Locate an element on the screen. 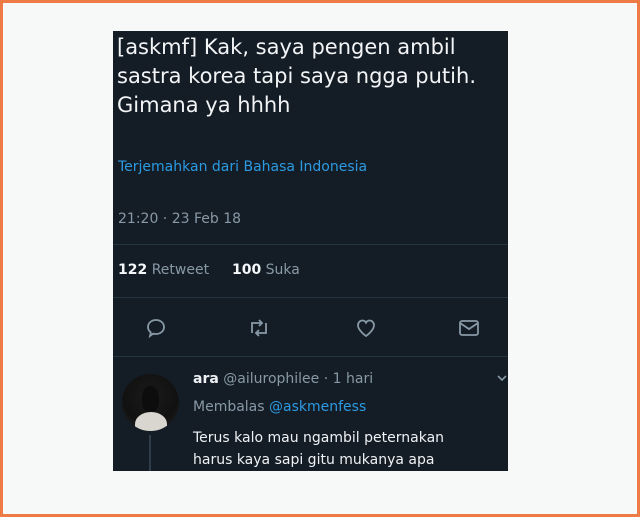 The height and width of the screenshot is (517, 640). retweet-count: 122 is located at coordinates (132, 270).